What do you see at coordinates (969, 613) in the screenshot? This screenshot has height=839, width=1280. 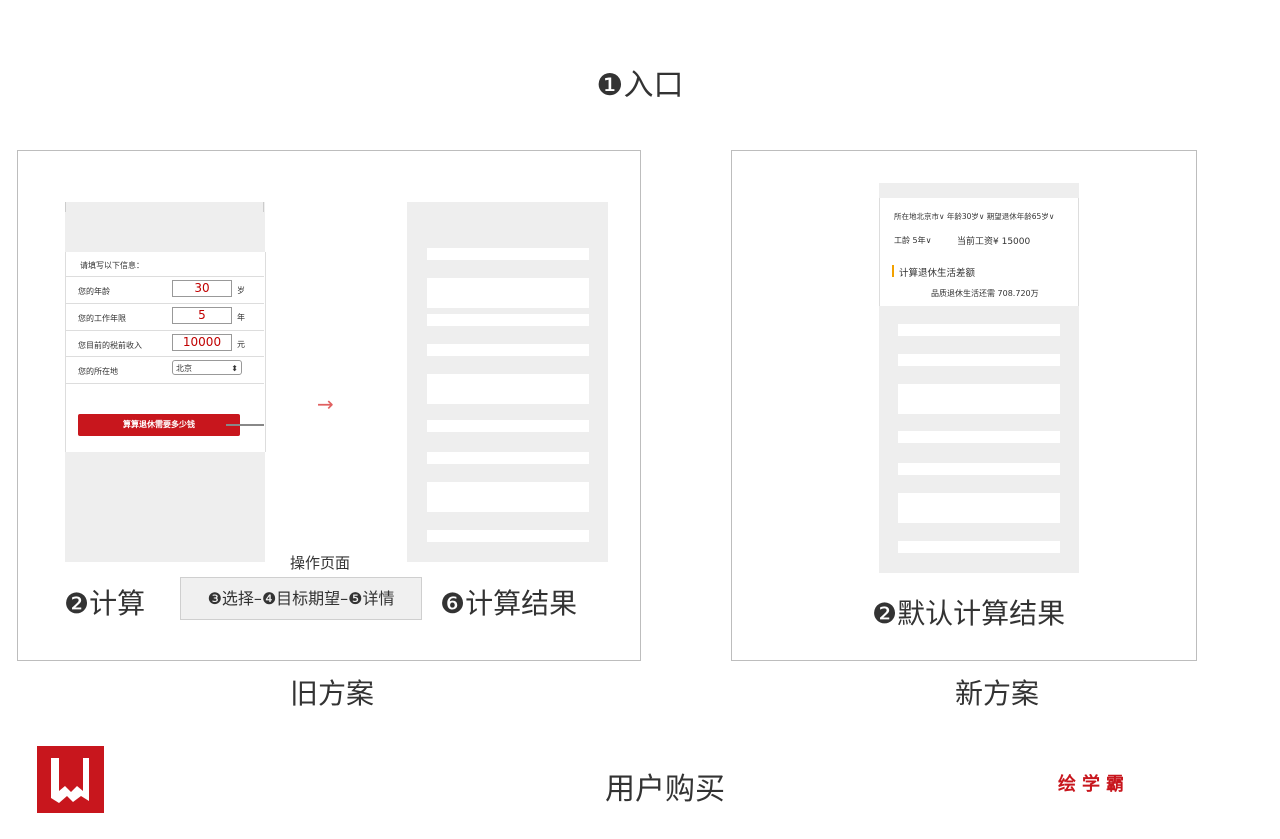 I see `default-result-label: ❷默认计算结果` at bounding box center [969, 613].